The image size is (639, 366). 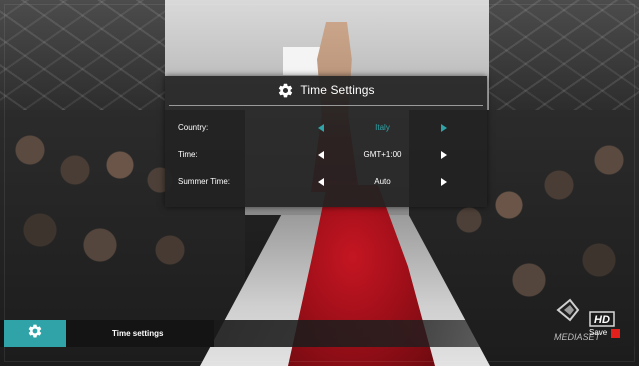 I want to click on summer-time-value: Auto, so click(x=382, y=181).